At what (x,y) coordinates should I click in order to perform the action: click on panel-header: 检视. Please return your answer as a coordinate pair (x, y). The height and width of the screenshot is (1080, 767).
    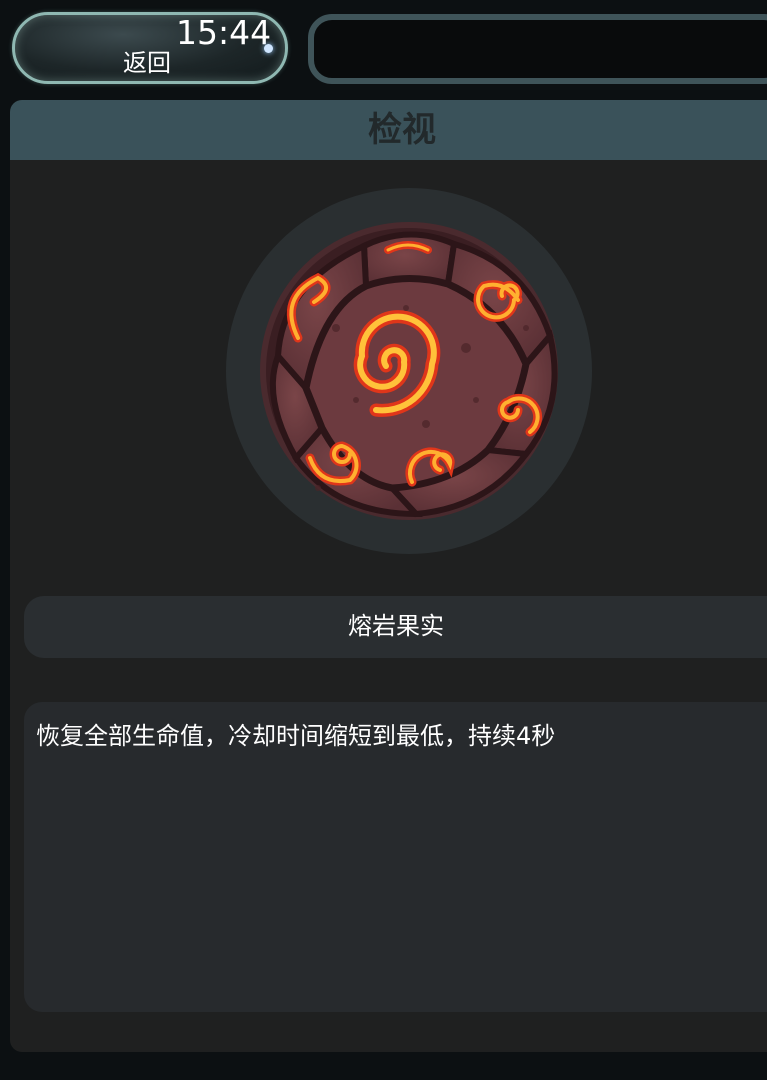
    Looking at the image, I should click on (388, 130).